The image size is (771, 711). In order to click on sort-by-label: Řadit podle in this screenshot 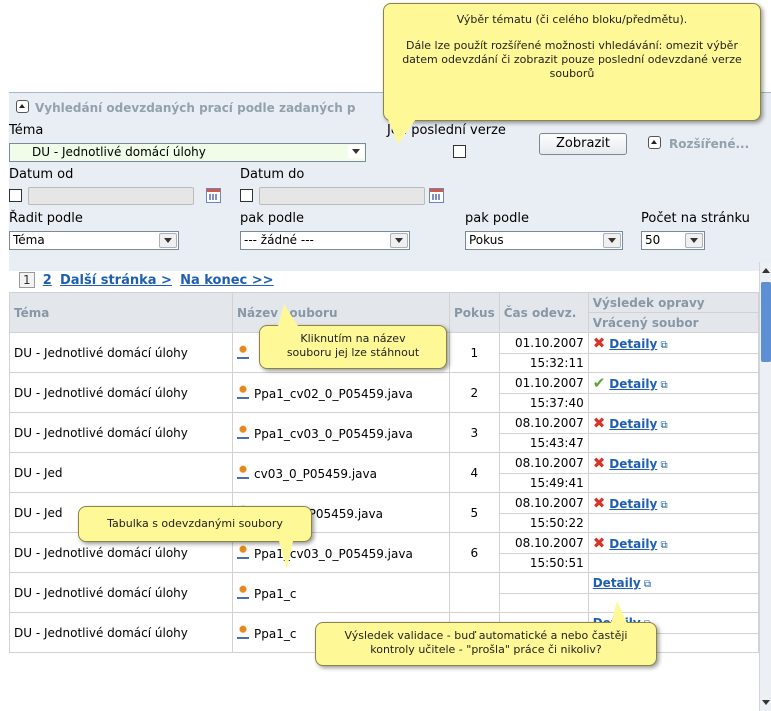, I will do `click(46, 218)`.